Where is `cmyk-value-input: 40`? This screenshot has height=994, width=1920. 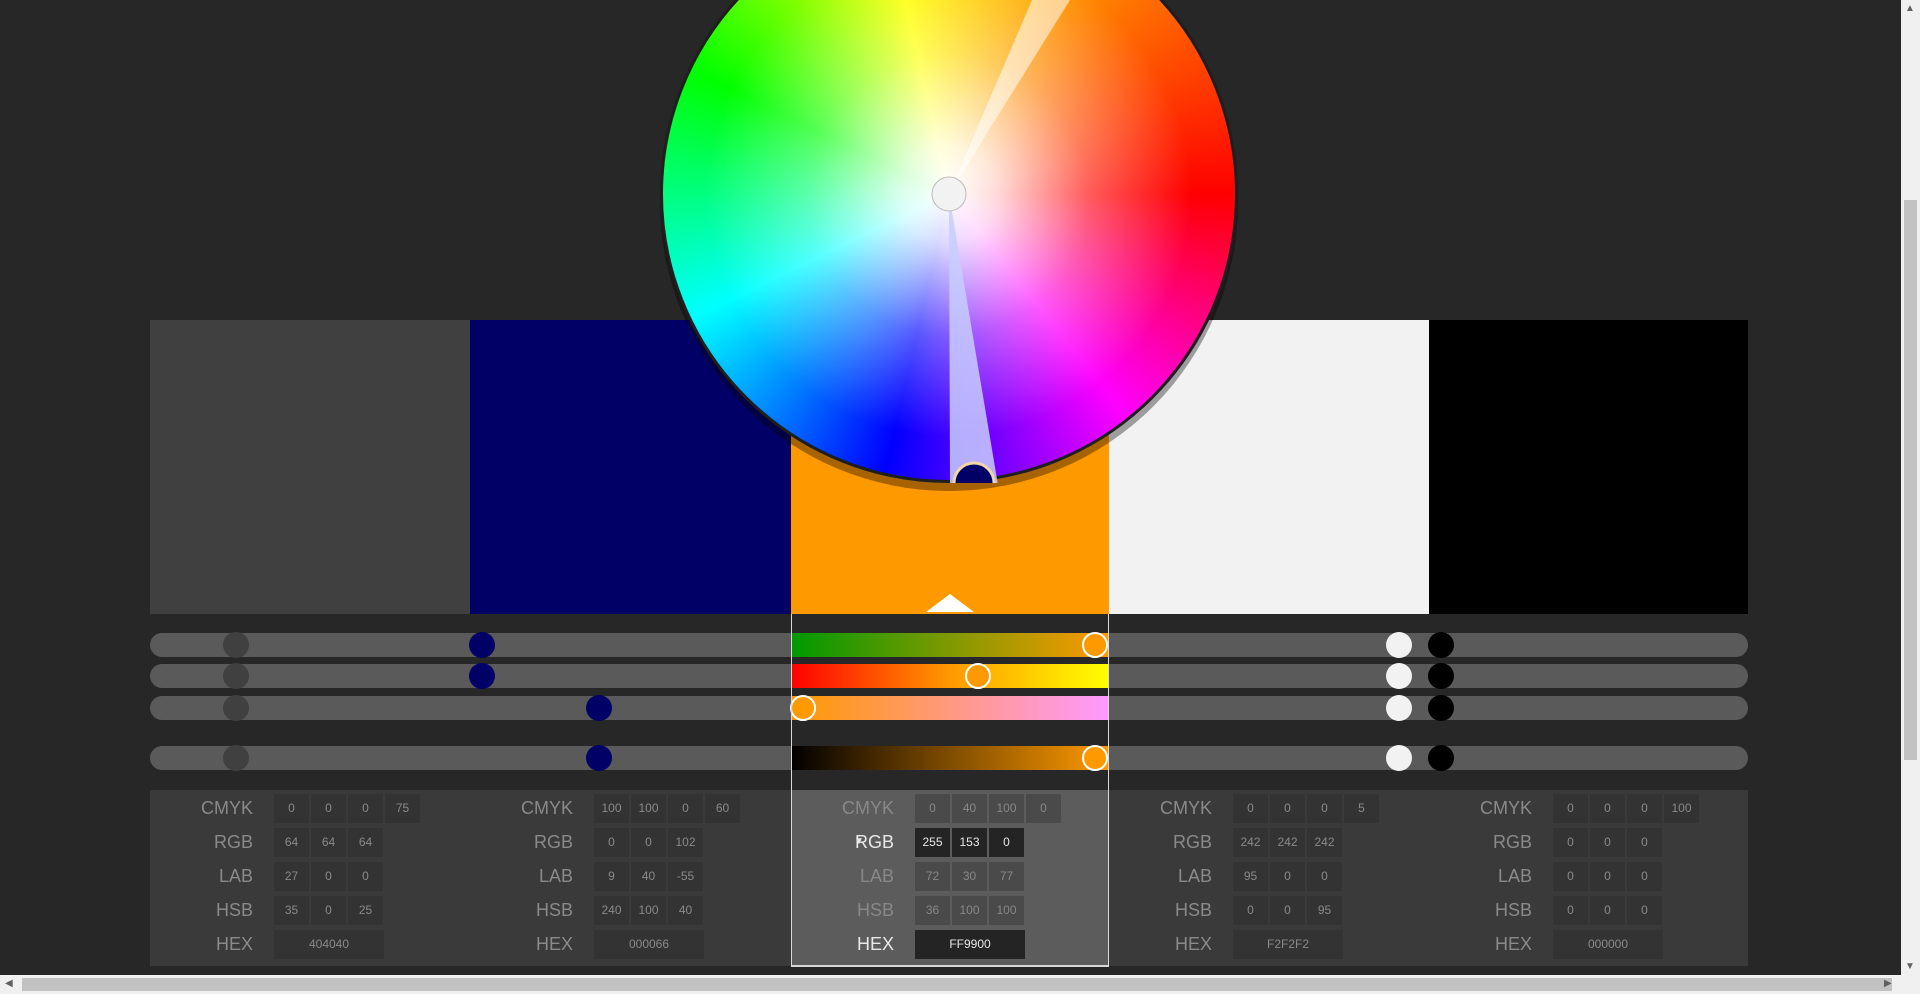 cmyk-value-input: 40 is located at coordinates (969, 808).